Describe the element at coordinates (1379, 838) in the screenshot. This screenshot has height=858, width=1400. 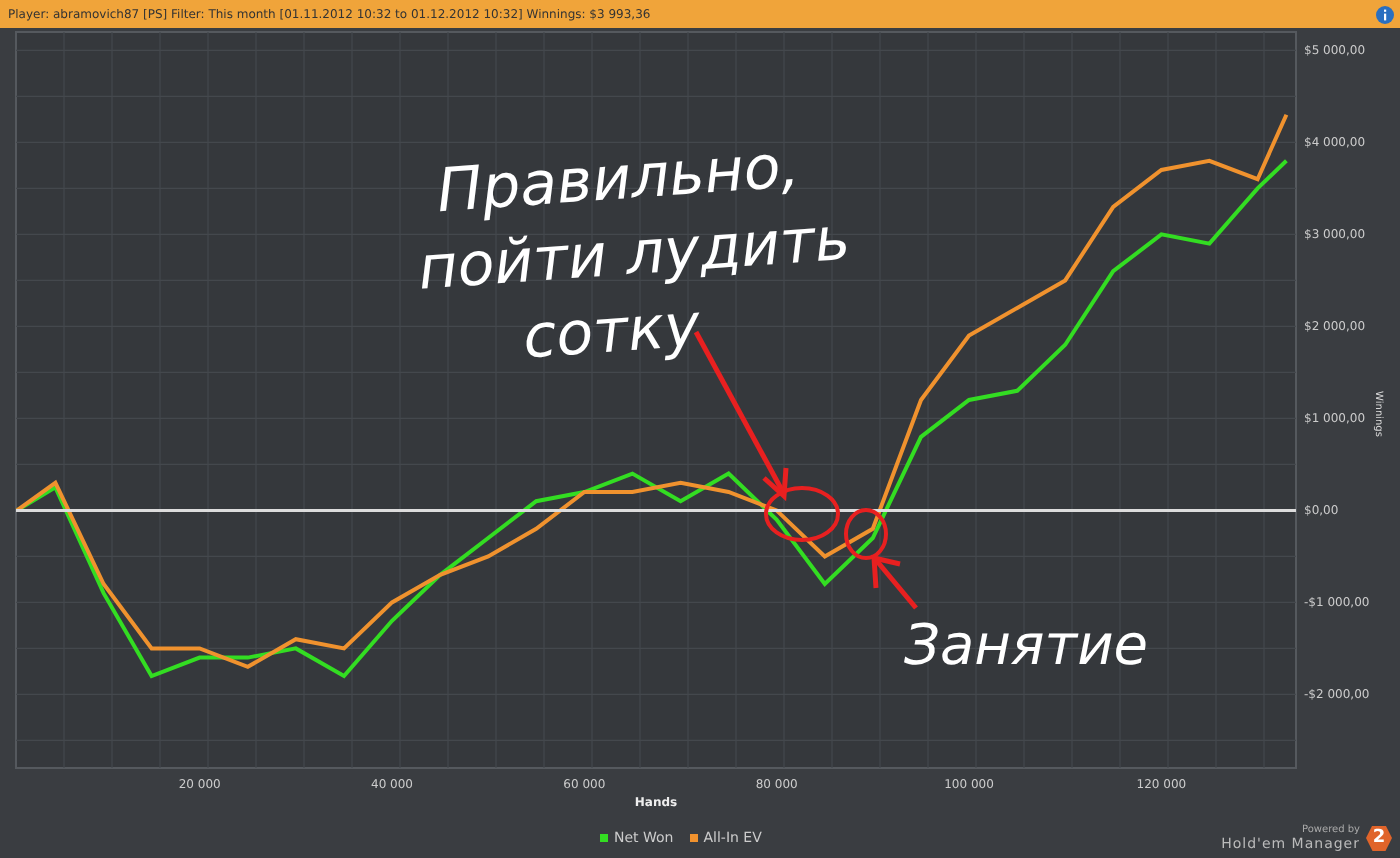
I see `brand-logo: 2` at that location.